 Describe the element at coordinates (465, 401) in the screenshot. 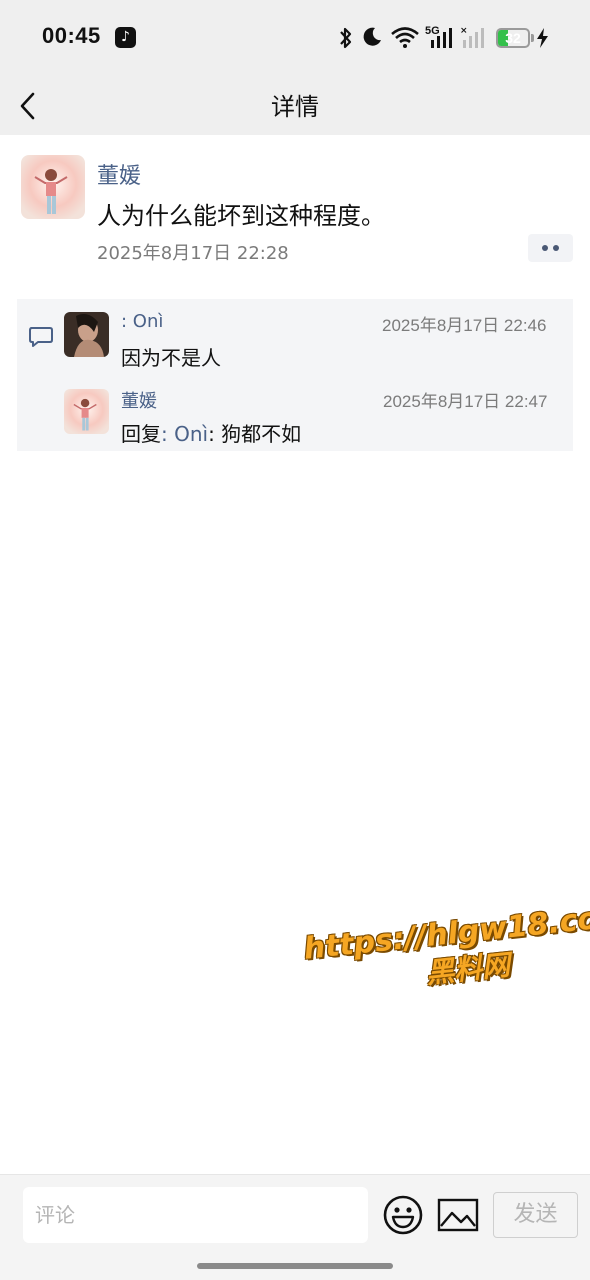

I see `comment-time: 2025年8月17日 22:47` at that location.